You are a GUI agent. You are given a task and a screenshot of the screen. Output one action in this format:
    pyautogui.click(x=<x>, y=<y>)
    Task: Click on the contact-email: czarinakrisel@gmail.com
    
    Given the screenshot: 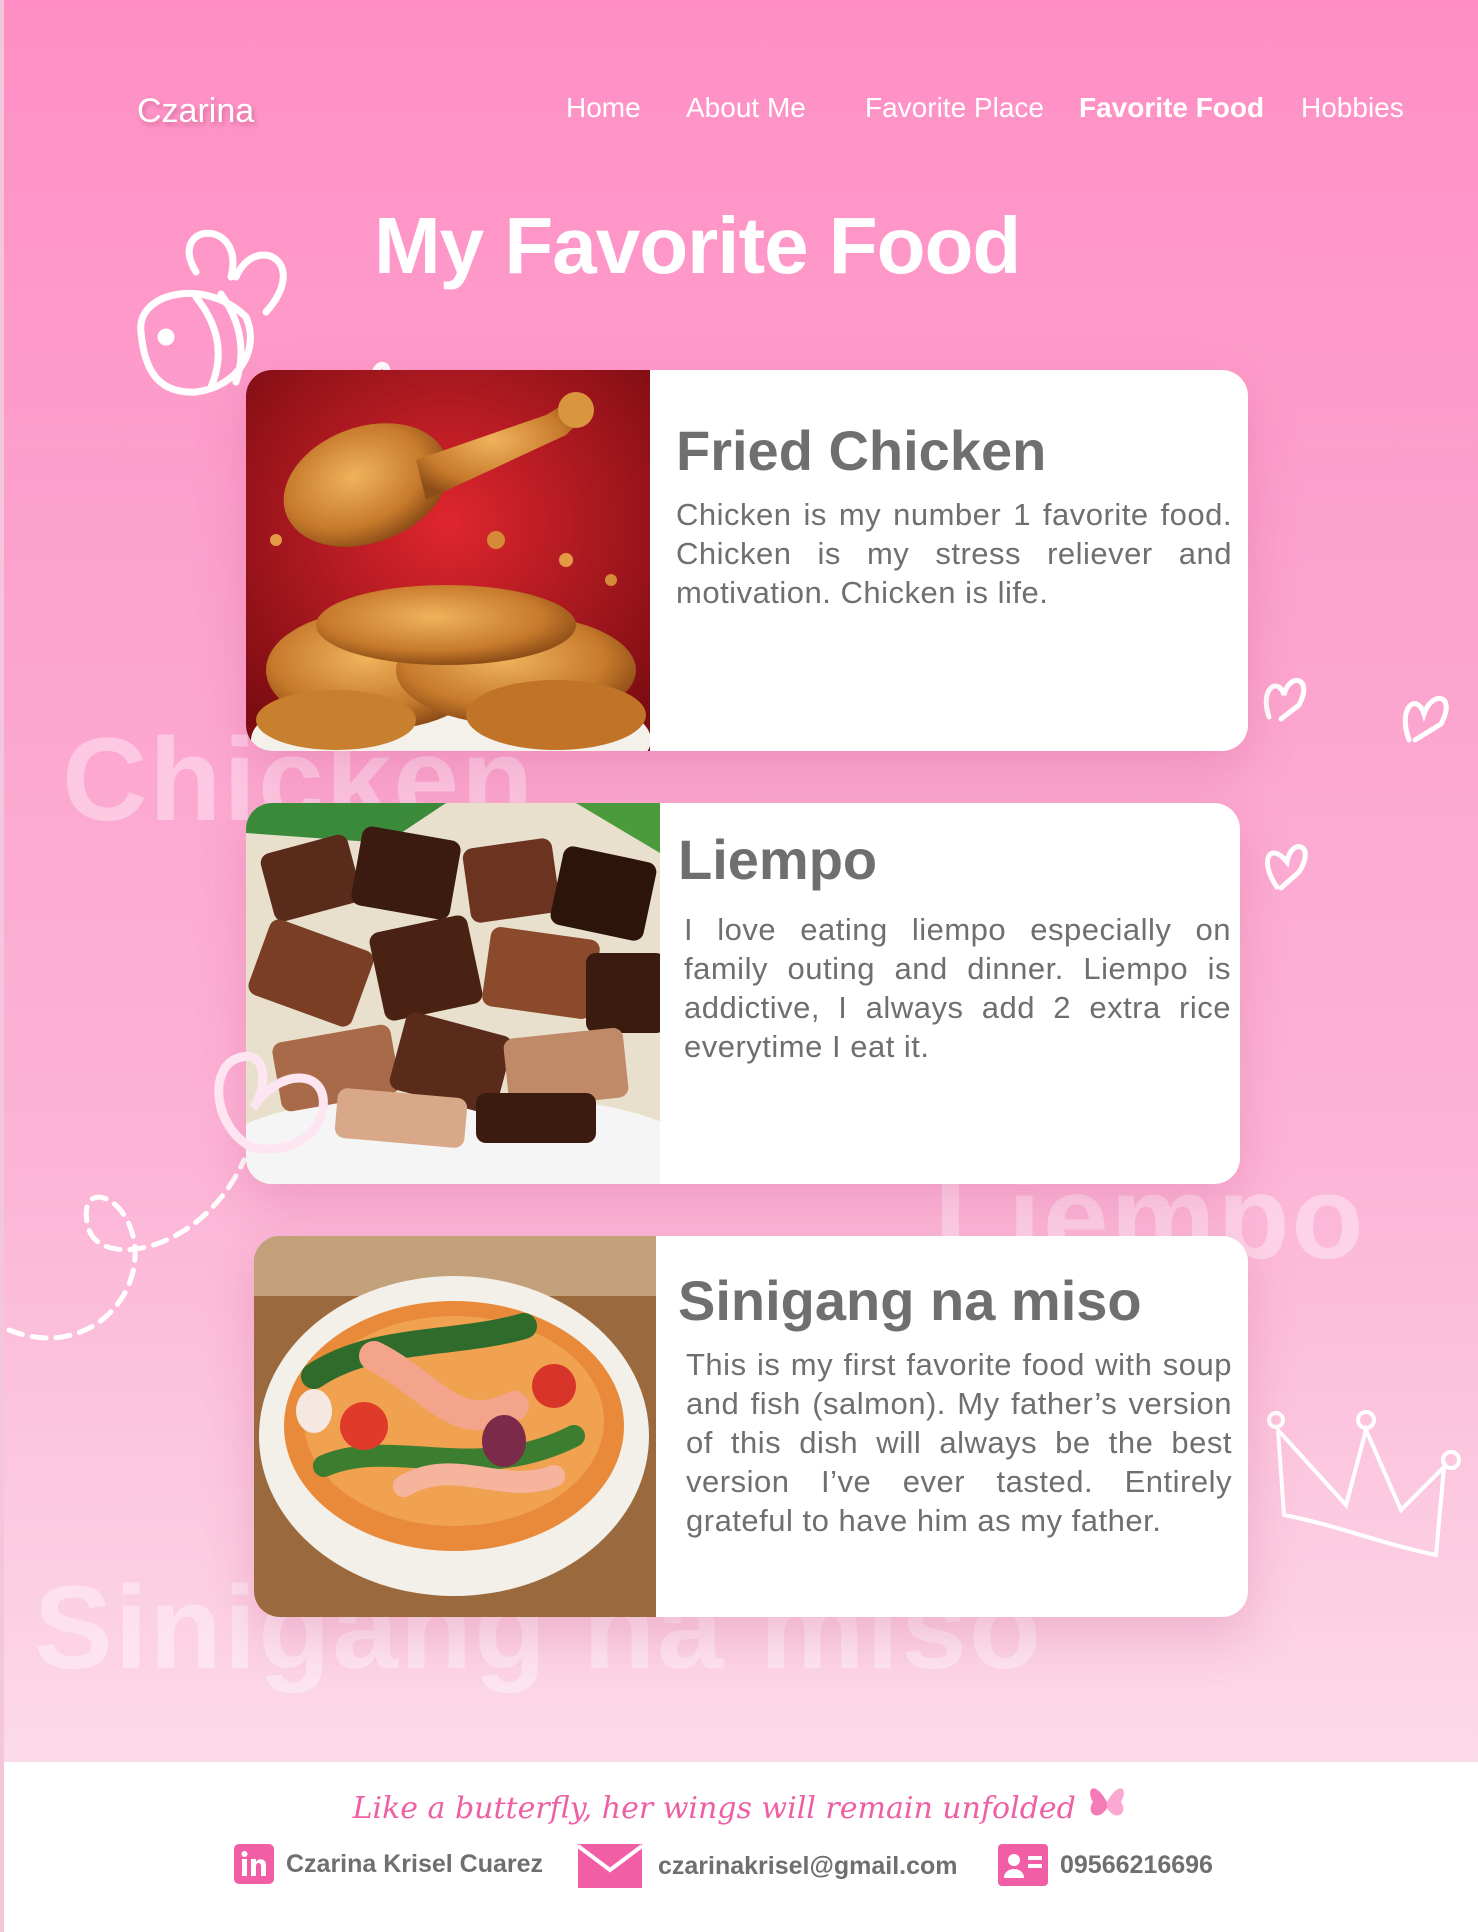 What is the action you would take?
    pyautogui.click(x=768, y=1866)
    